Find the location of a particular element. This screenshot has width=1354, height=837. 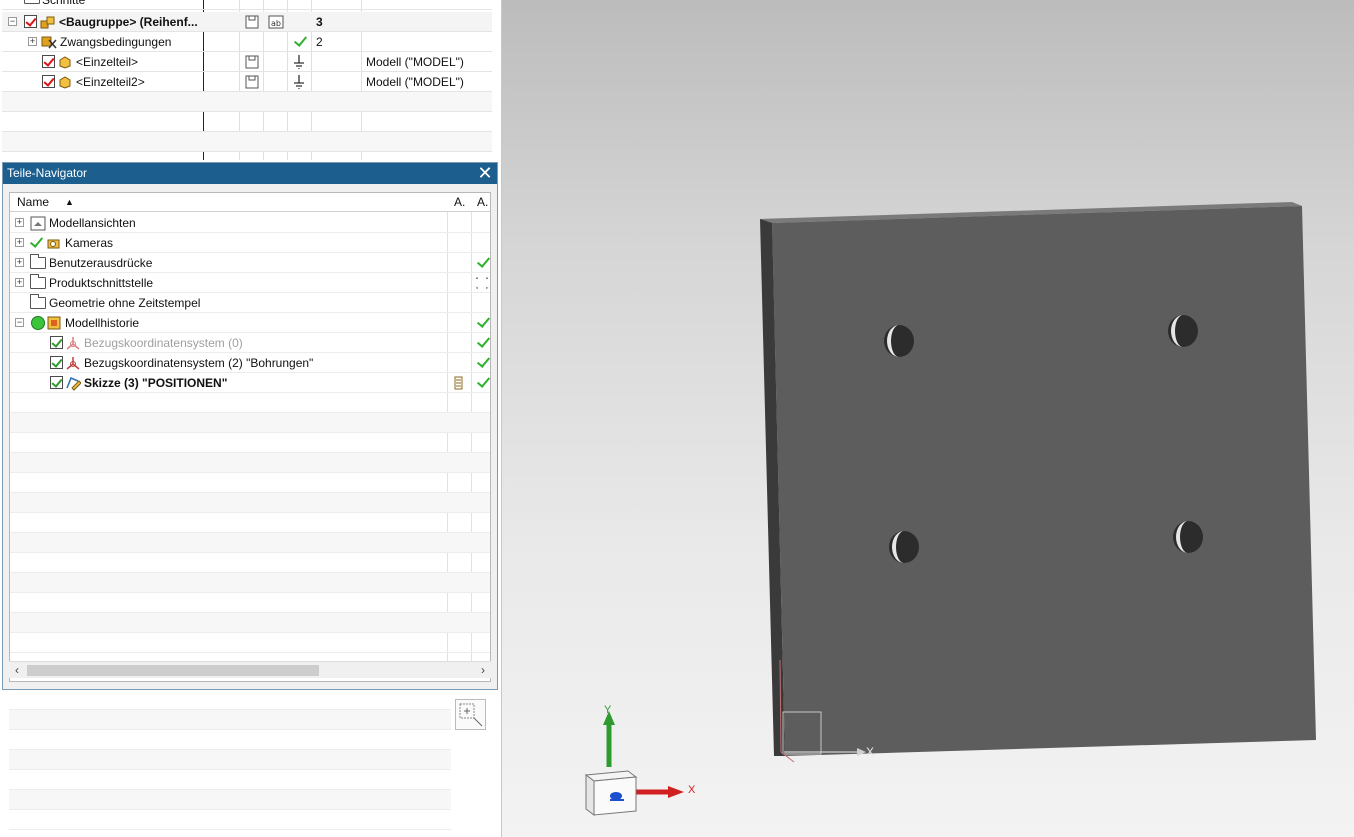

tree-row-csys-0: Bezugskoordinatensystem (0) is located at coordinates (250, 343).